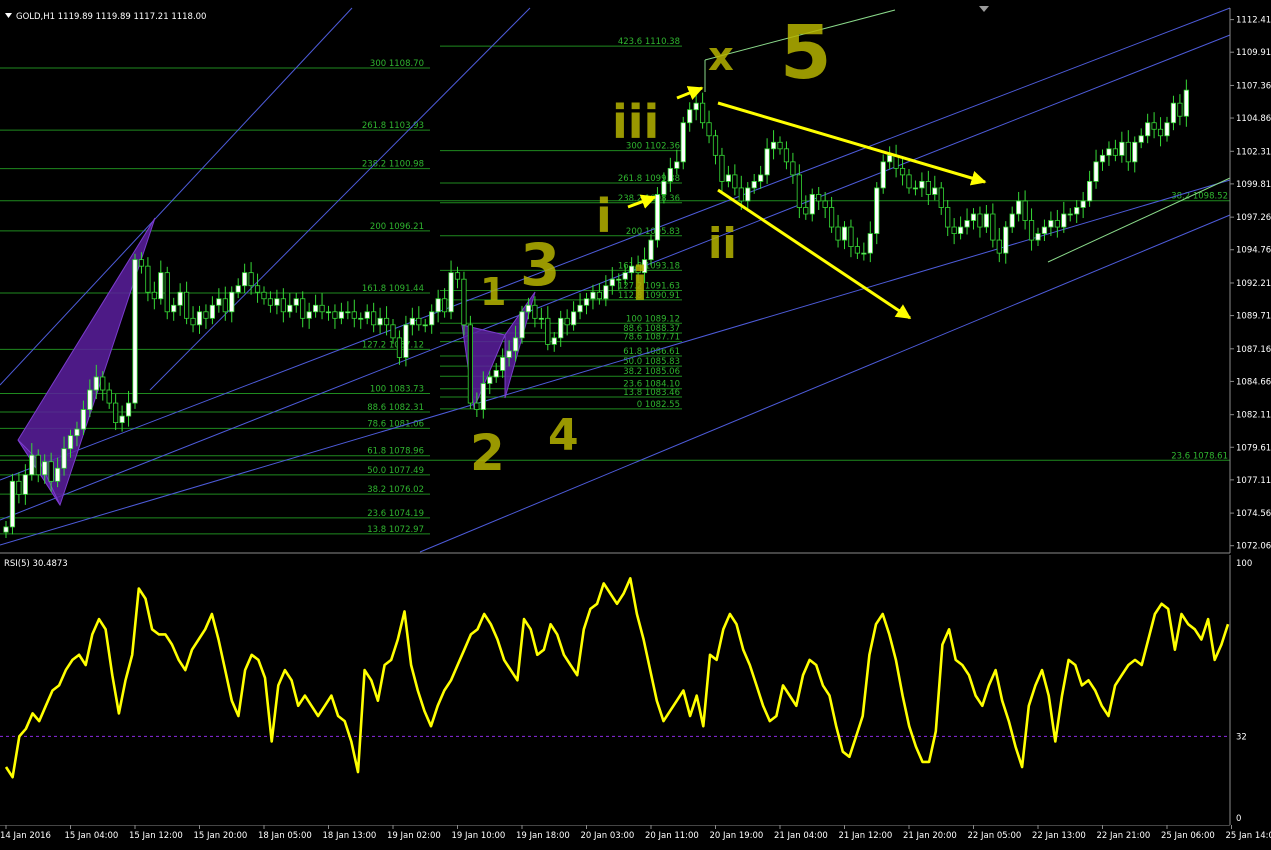  I want to click on wave-ii-label: ii, so click(722, 243).